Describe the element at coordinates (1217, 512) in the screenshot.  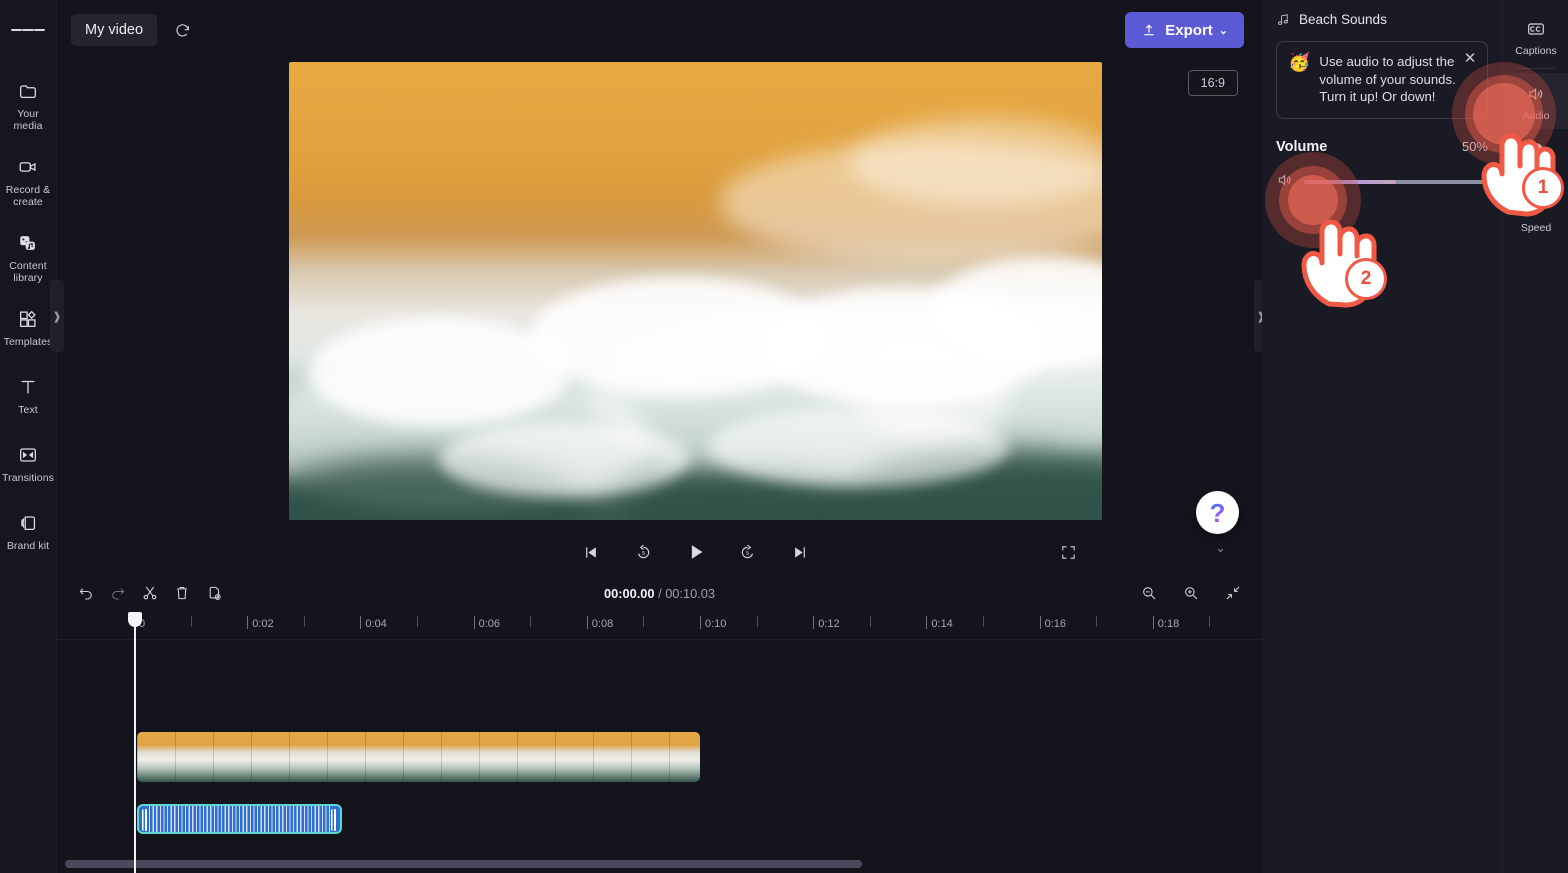
I see `help-button: ?` at that location.